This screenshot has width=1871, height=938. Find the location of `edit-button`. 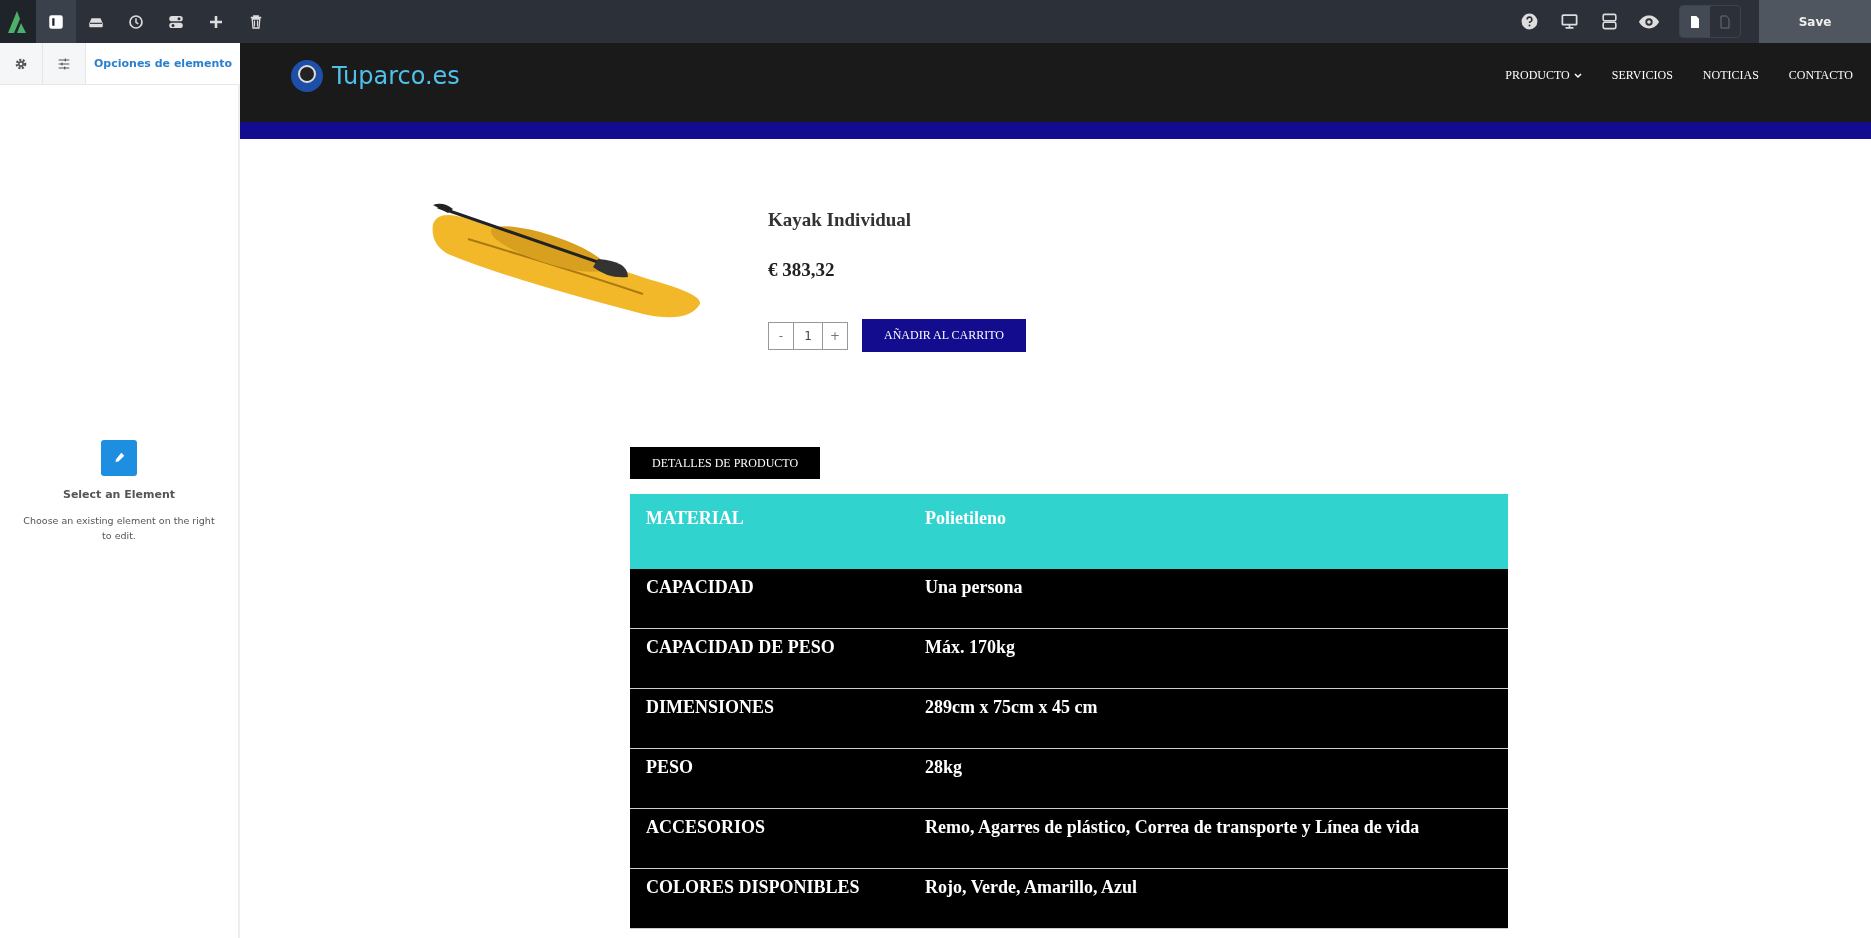

edit-button is located at coordinates (119, 458).